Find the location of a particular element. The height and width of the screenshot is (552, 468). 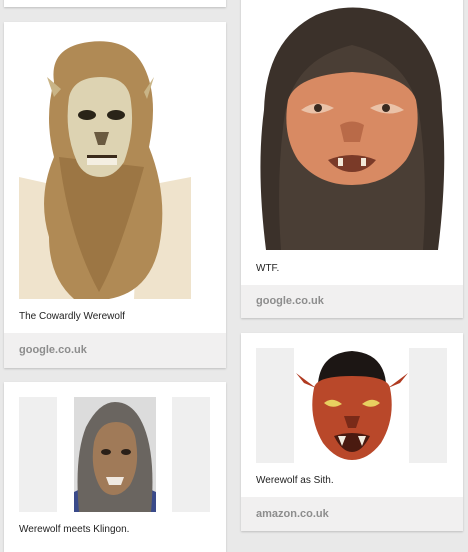

pin-caption: WTF. is located at coordinates (268, 268).